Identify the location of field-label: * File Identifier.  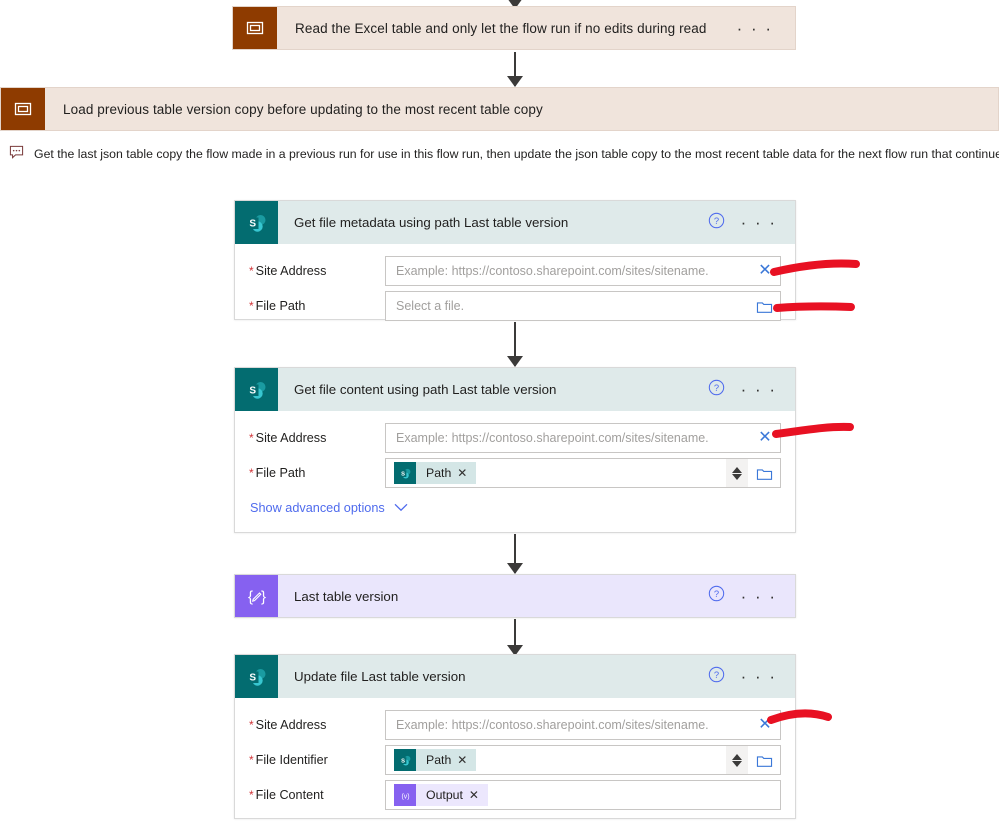
(317, 760).